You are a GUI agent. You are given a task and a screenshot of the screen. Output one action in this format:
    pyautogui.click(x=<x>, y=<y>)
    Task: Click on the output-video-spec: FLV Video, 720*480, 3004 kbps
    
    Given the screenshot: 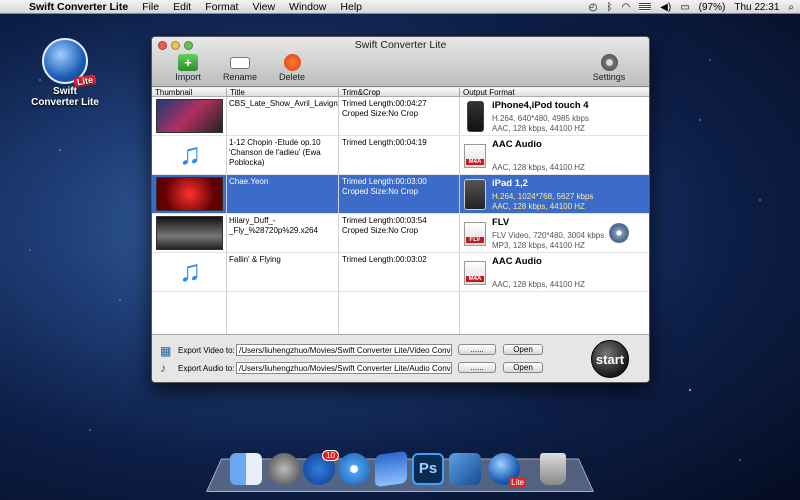 What is the action you would take?
    pyautogui.click(x=548, y=235)
    